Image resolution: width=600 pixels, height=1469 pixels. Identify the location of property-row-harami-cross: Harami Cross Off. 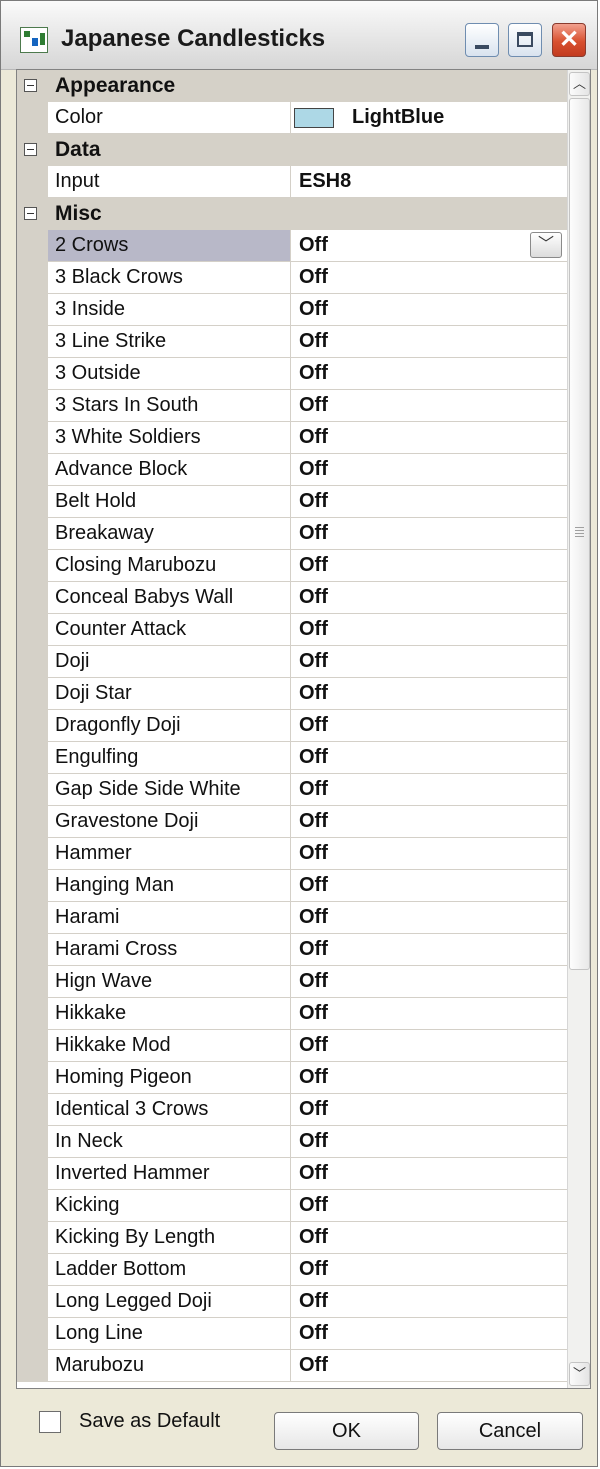
(292, 950).